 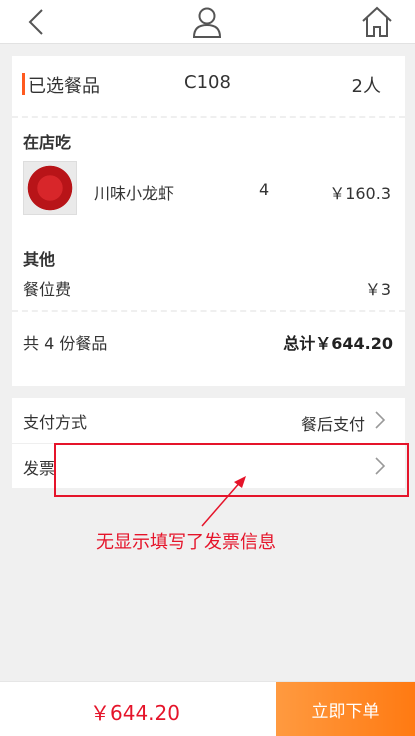 I want to click on order-summary-row: 已选餐品 C108 2人, so click(x=208, y=85).